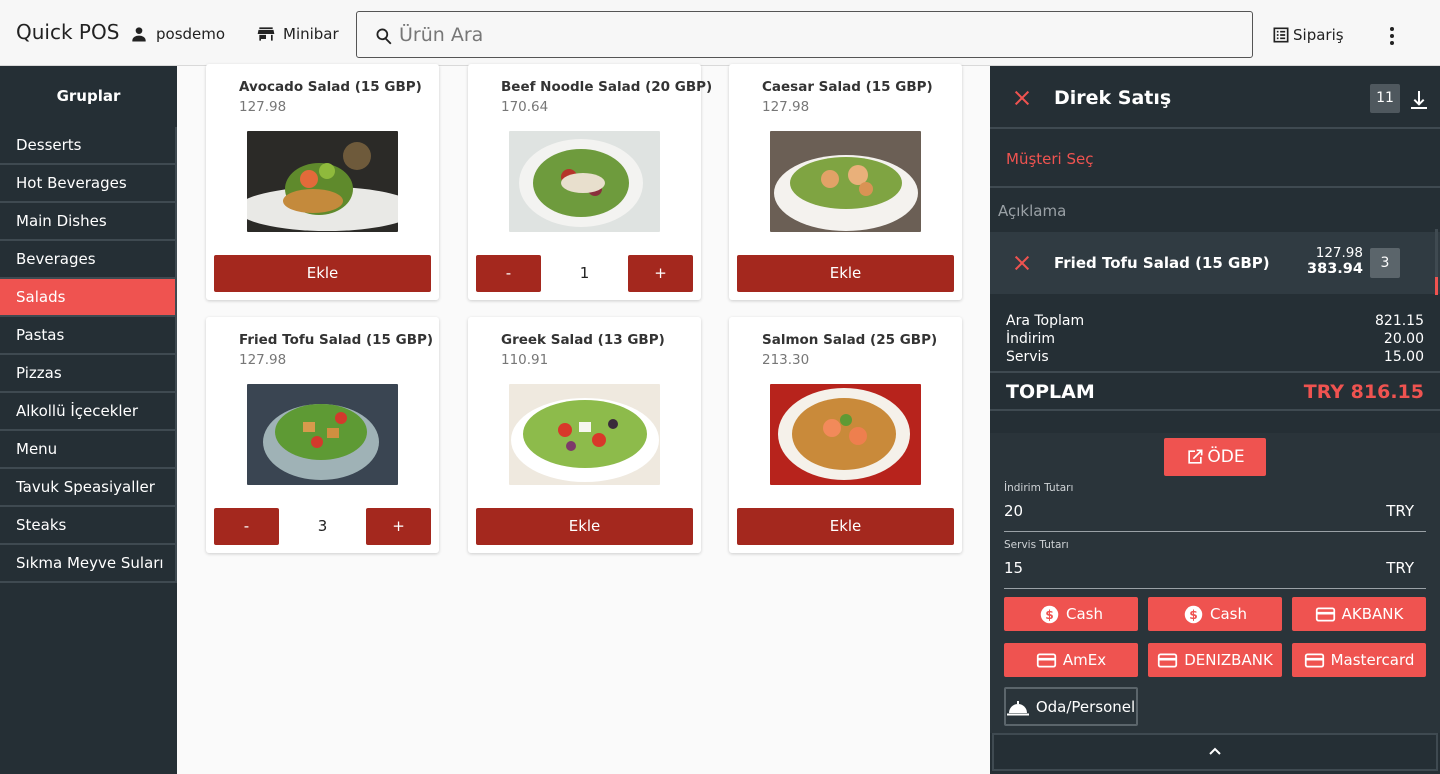 This screenshot has height=774, width=1440. I want to click on user-menu: posdemo, so click(177, 34).